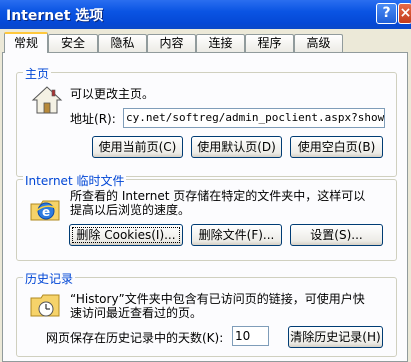 Image resolution: width=411 pixels, height=362 pixels. What do you see at coordinates (171, 43) in the screenshot?
I see `tab-content: 内容` at bounding box center [171, 43].